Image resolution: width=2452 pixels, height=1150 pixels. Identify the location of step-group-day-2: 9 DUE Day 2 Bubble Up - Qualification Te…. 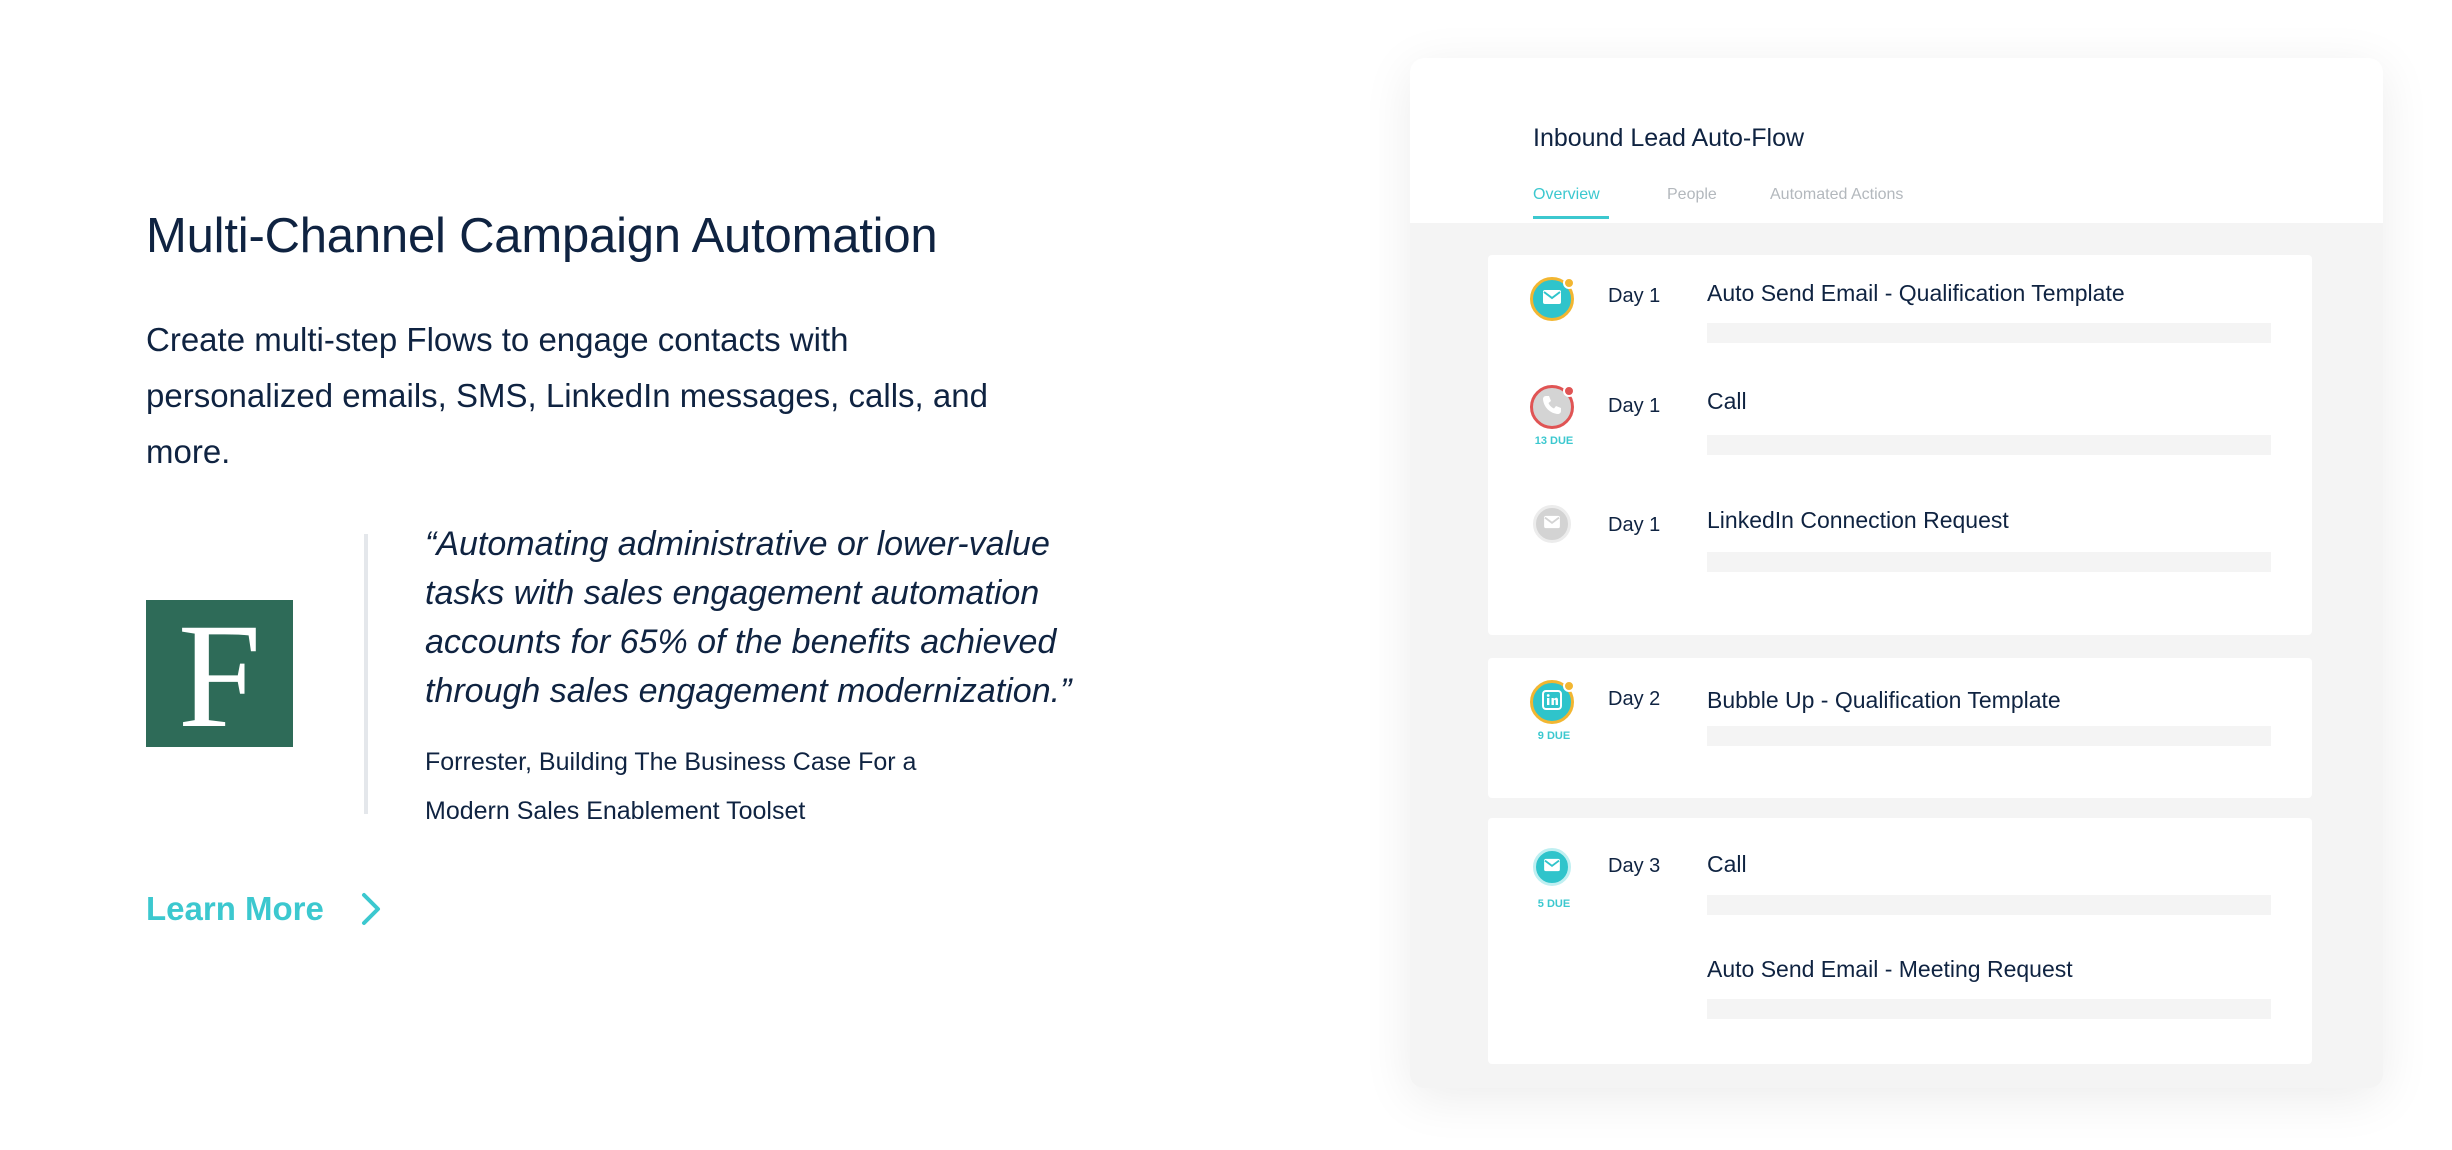
(1900, 728).